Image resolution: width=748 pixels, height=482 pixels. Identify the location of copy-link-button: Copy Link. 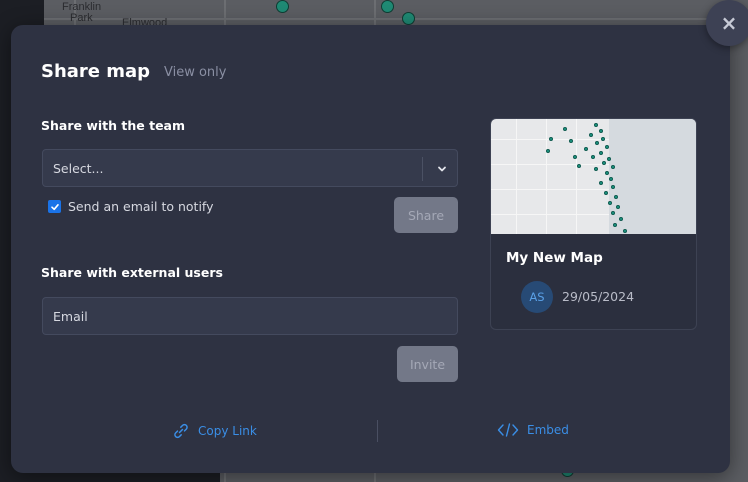
(214, 431).